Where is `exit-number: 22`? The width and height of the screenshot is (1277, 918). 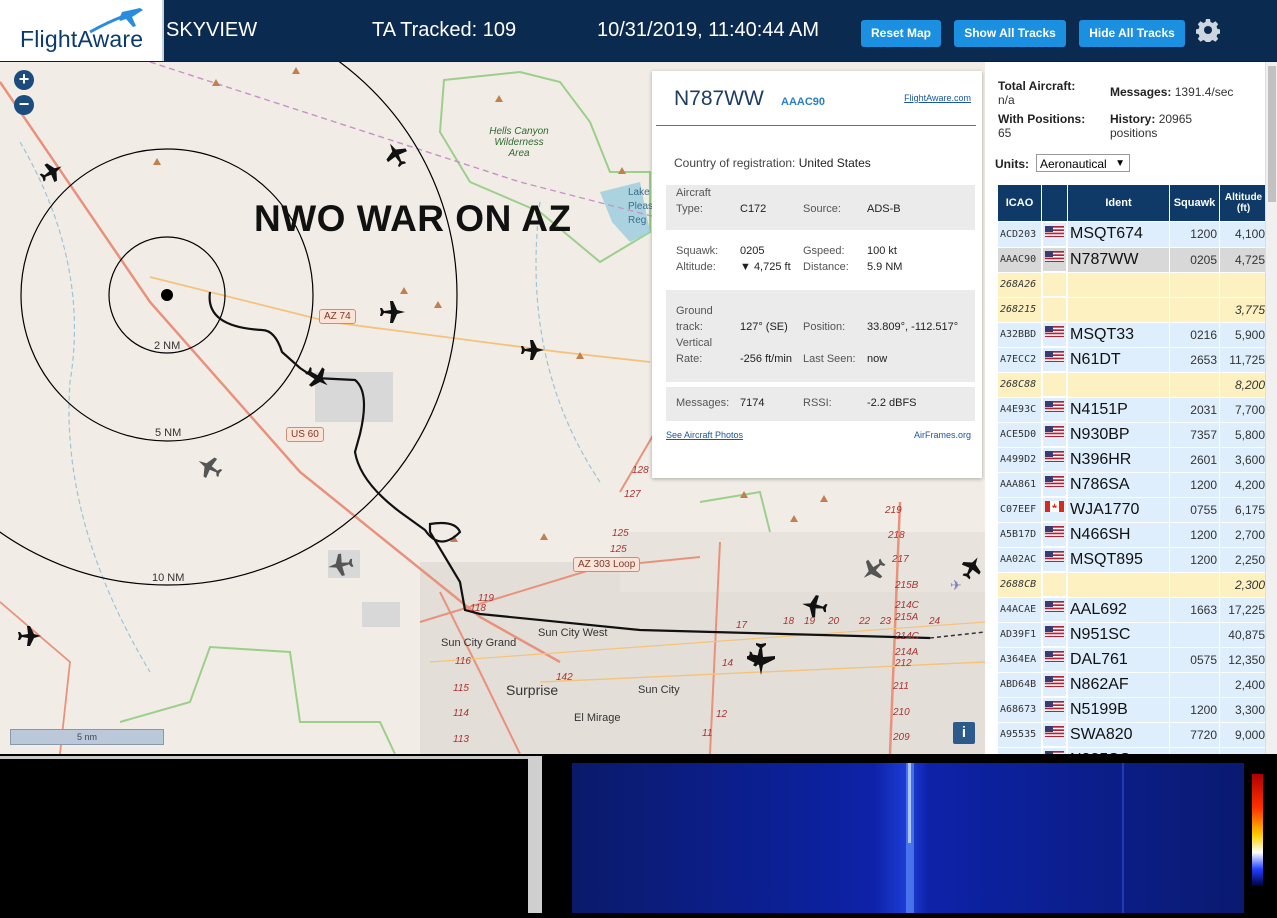
exit-number: 22 is located at coordinates (865, 621).